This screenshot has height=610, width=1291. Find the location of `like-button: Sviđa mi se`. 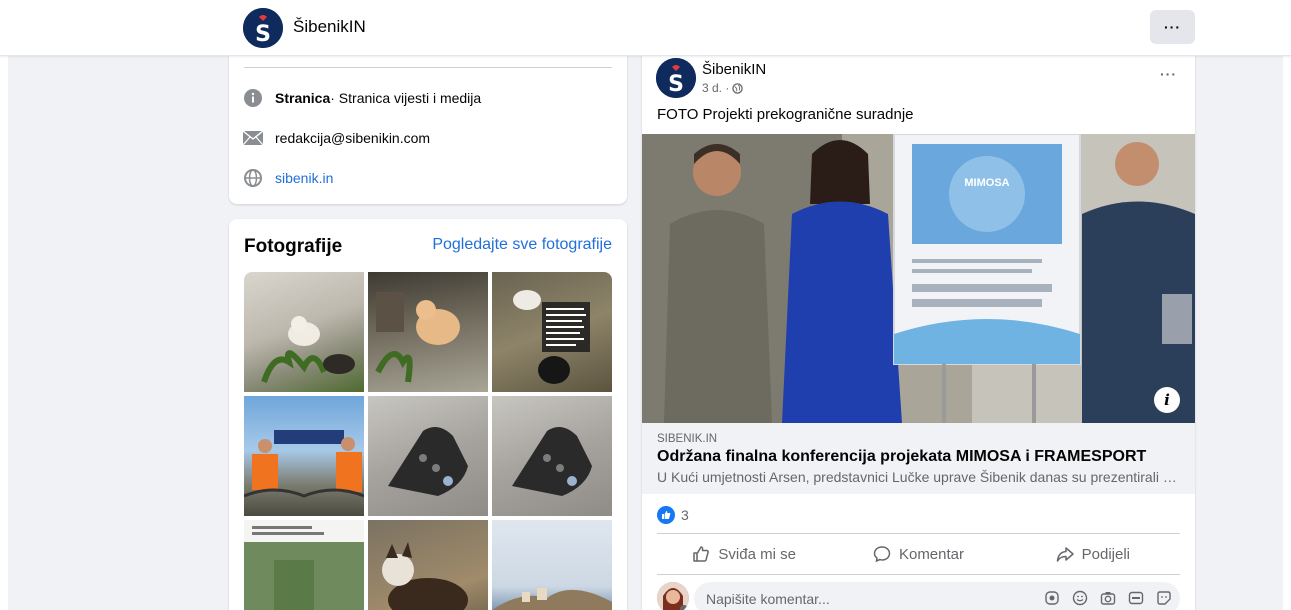

like-button: Sviđa mi se is located at coordinates (744, 554).